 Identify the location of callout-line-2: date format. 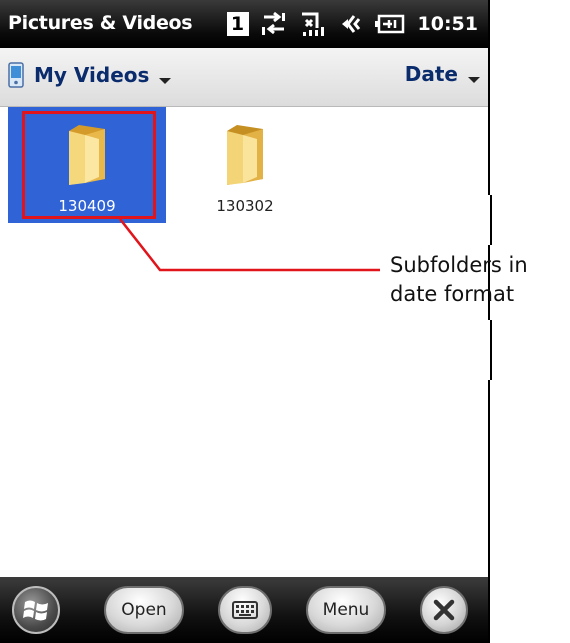
(452, 294).